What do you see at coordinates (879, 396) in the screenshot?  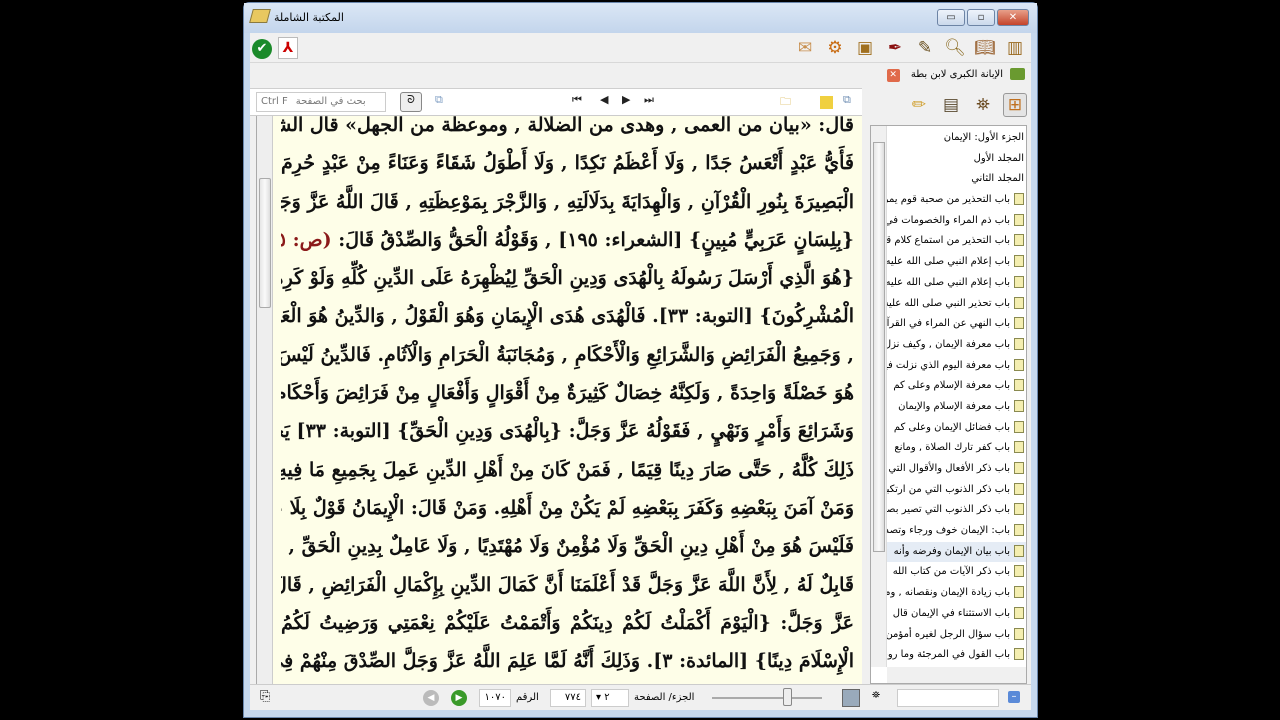 I see `tree-scrollbar` at bounding box center [879, 396].